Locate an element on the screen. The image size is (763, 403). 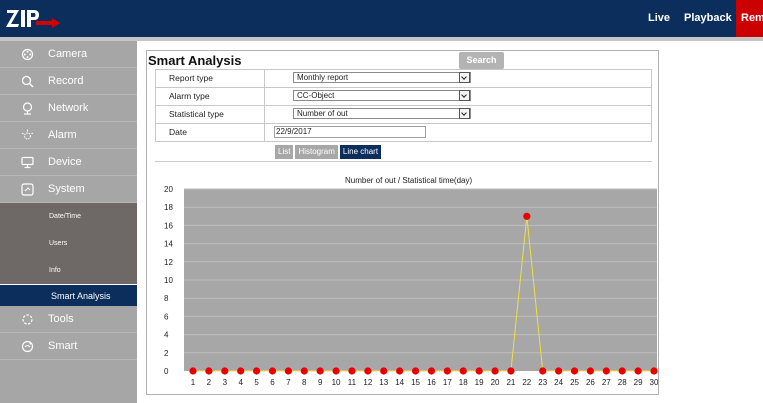
tools-icon is located at coordinates (27, 319).